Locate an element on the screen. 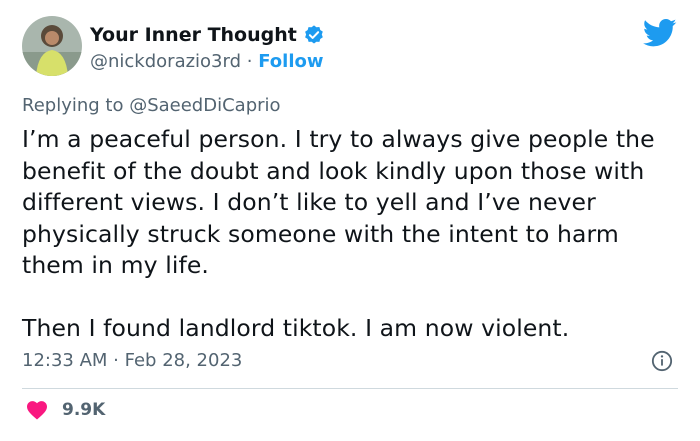  avatar-image is located at coordinates (52, 46).